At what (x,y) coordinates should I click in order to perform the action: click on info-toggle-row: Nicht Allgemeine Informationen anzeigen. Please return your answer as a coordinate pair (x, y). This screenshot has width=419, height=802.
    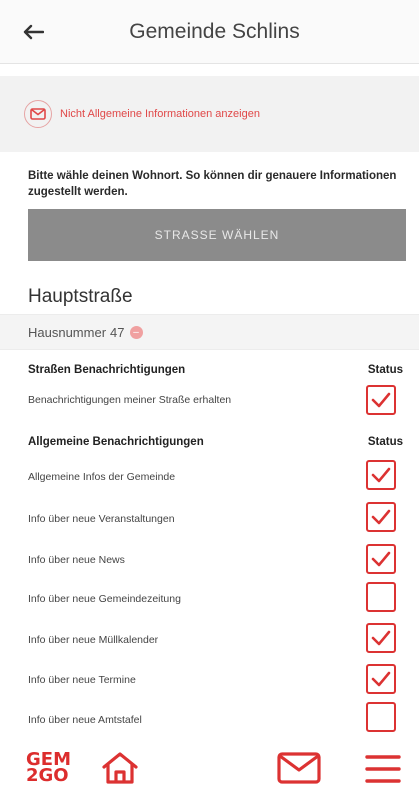
    Looking at the image, I should click on (209, 114).